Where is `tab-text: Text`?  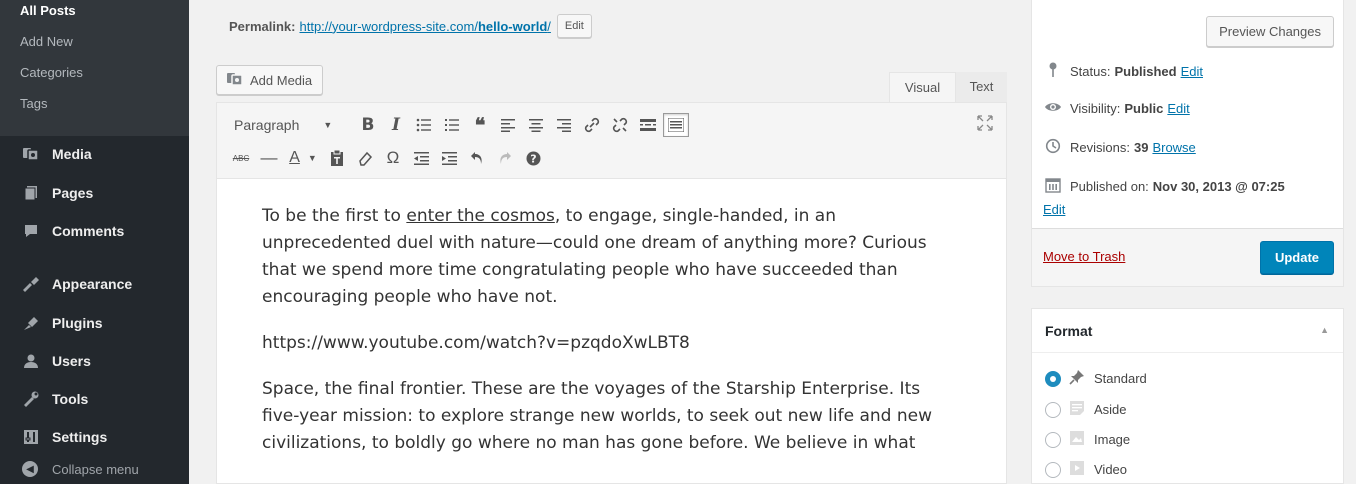
tab-text: Text is located at coordinates (981, 87).